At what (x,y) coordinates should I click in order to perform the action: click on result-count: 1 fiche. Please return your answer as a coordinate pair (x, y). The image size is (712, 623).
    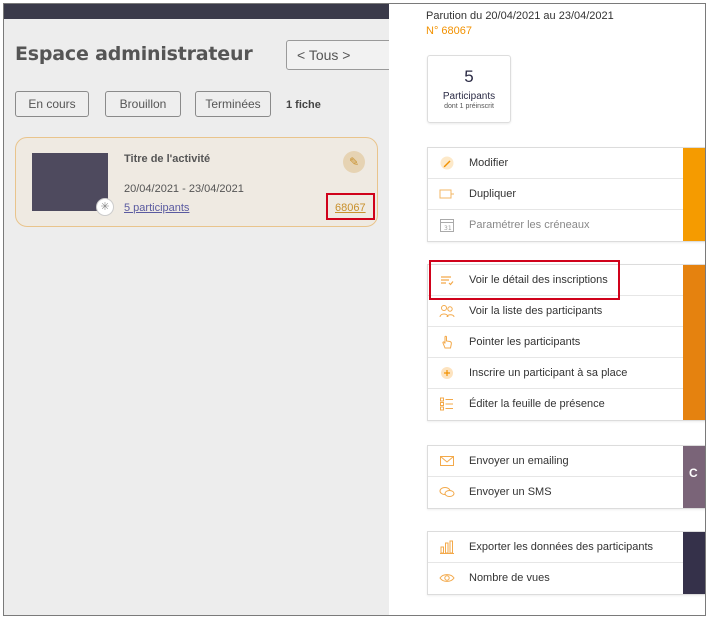
    Looking at the image, I should click on (303, 105).